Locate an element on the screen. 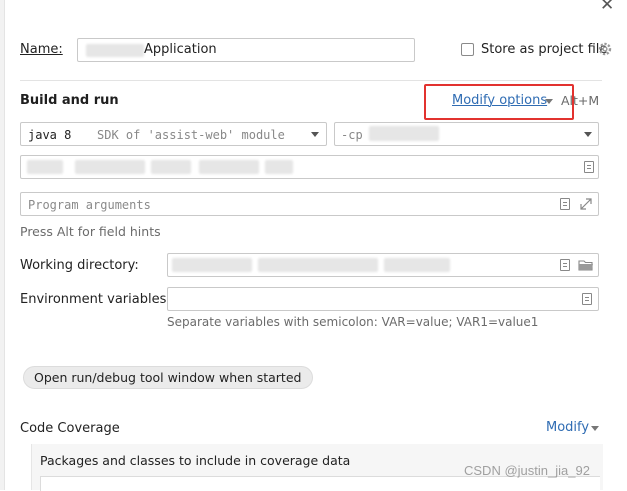  field-hint-text: Press Alt for field hints is located at coordinates (90, 231).